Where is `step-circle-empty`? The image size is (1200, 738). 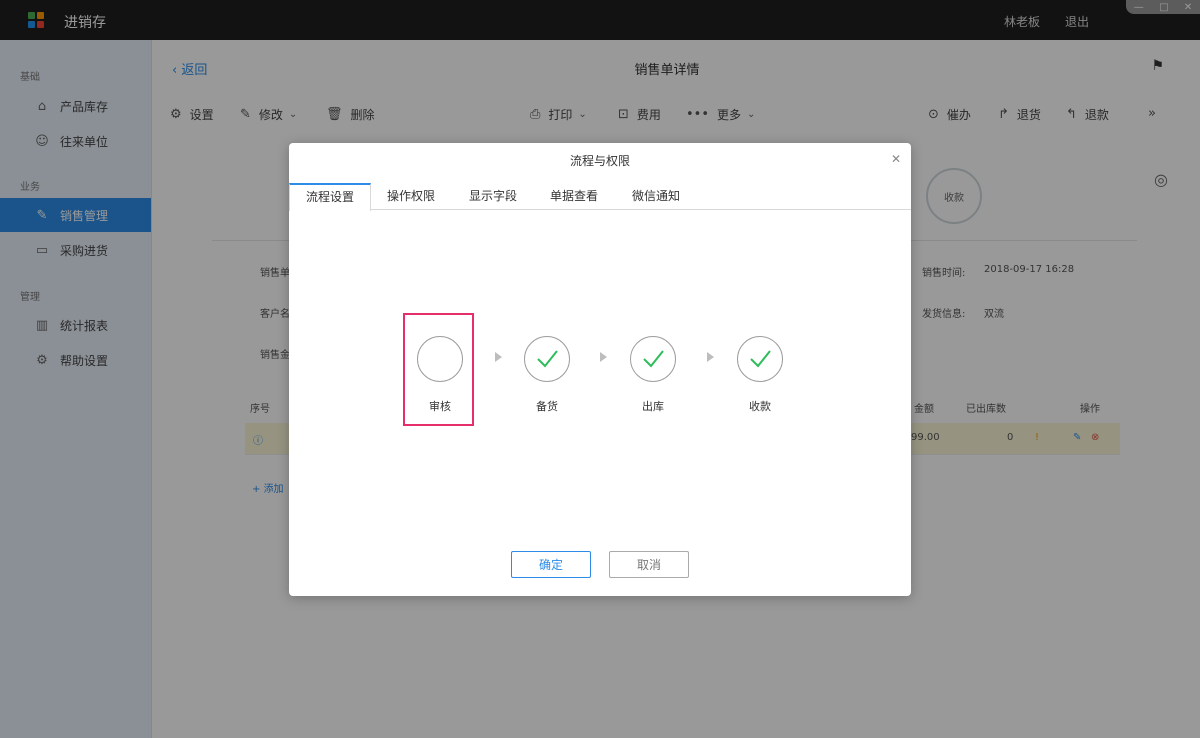 step-circle-empty is located at coordinates (440, 359).